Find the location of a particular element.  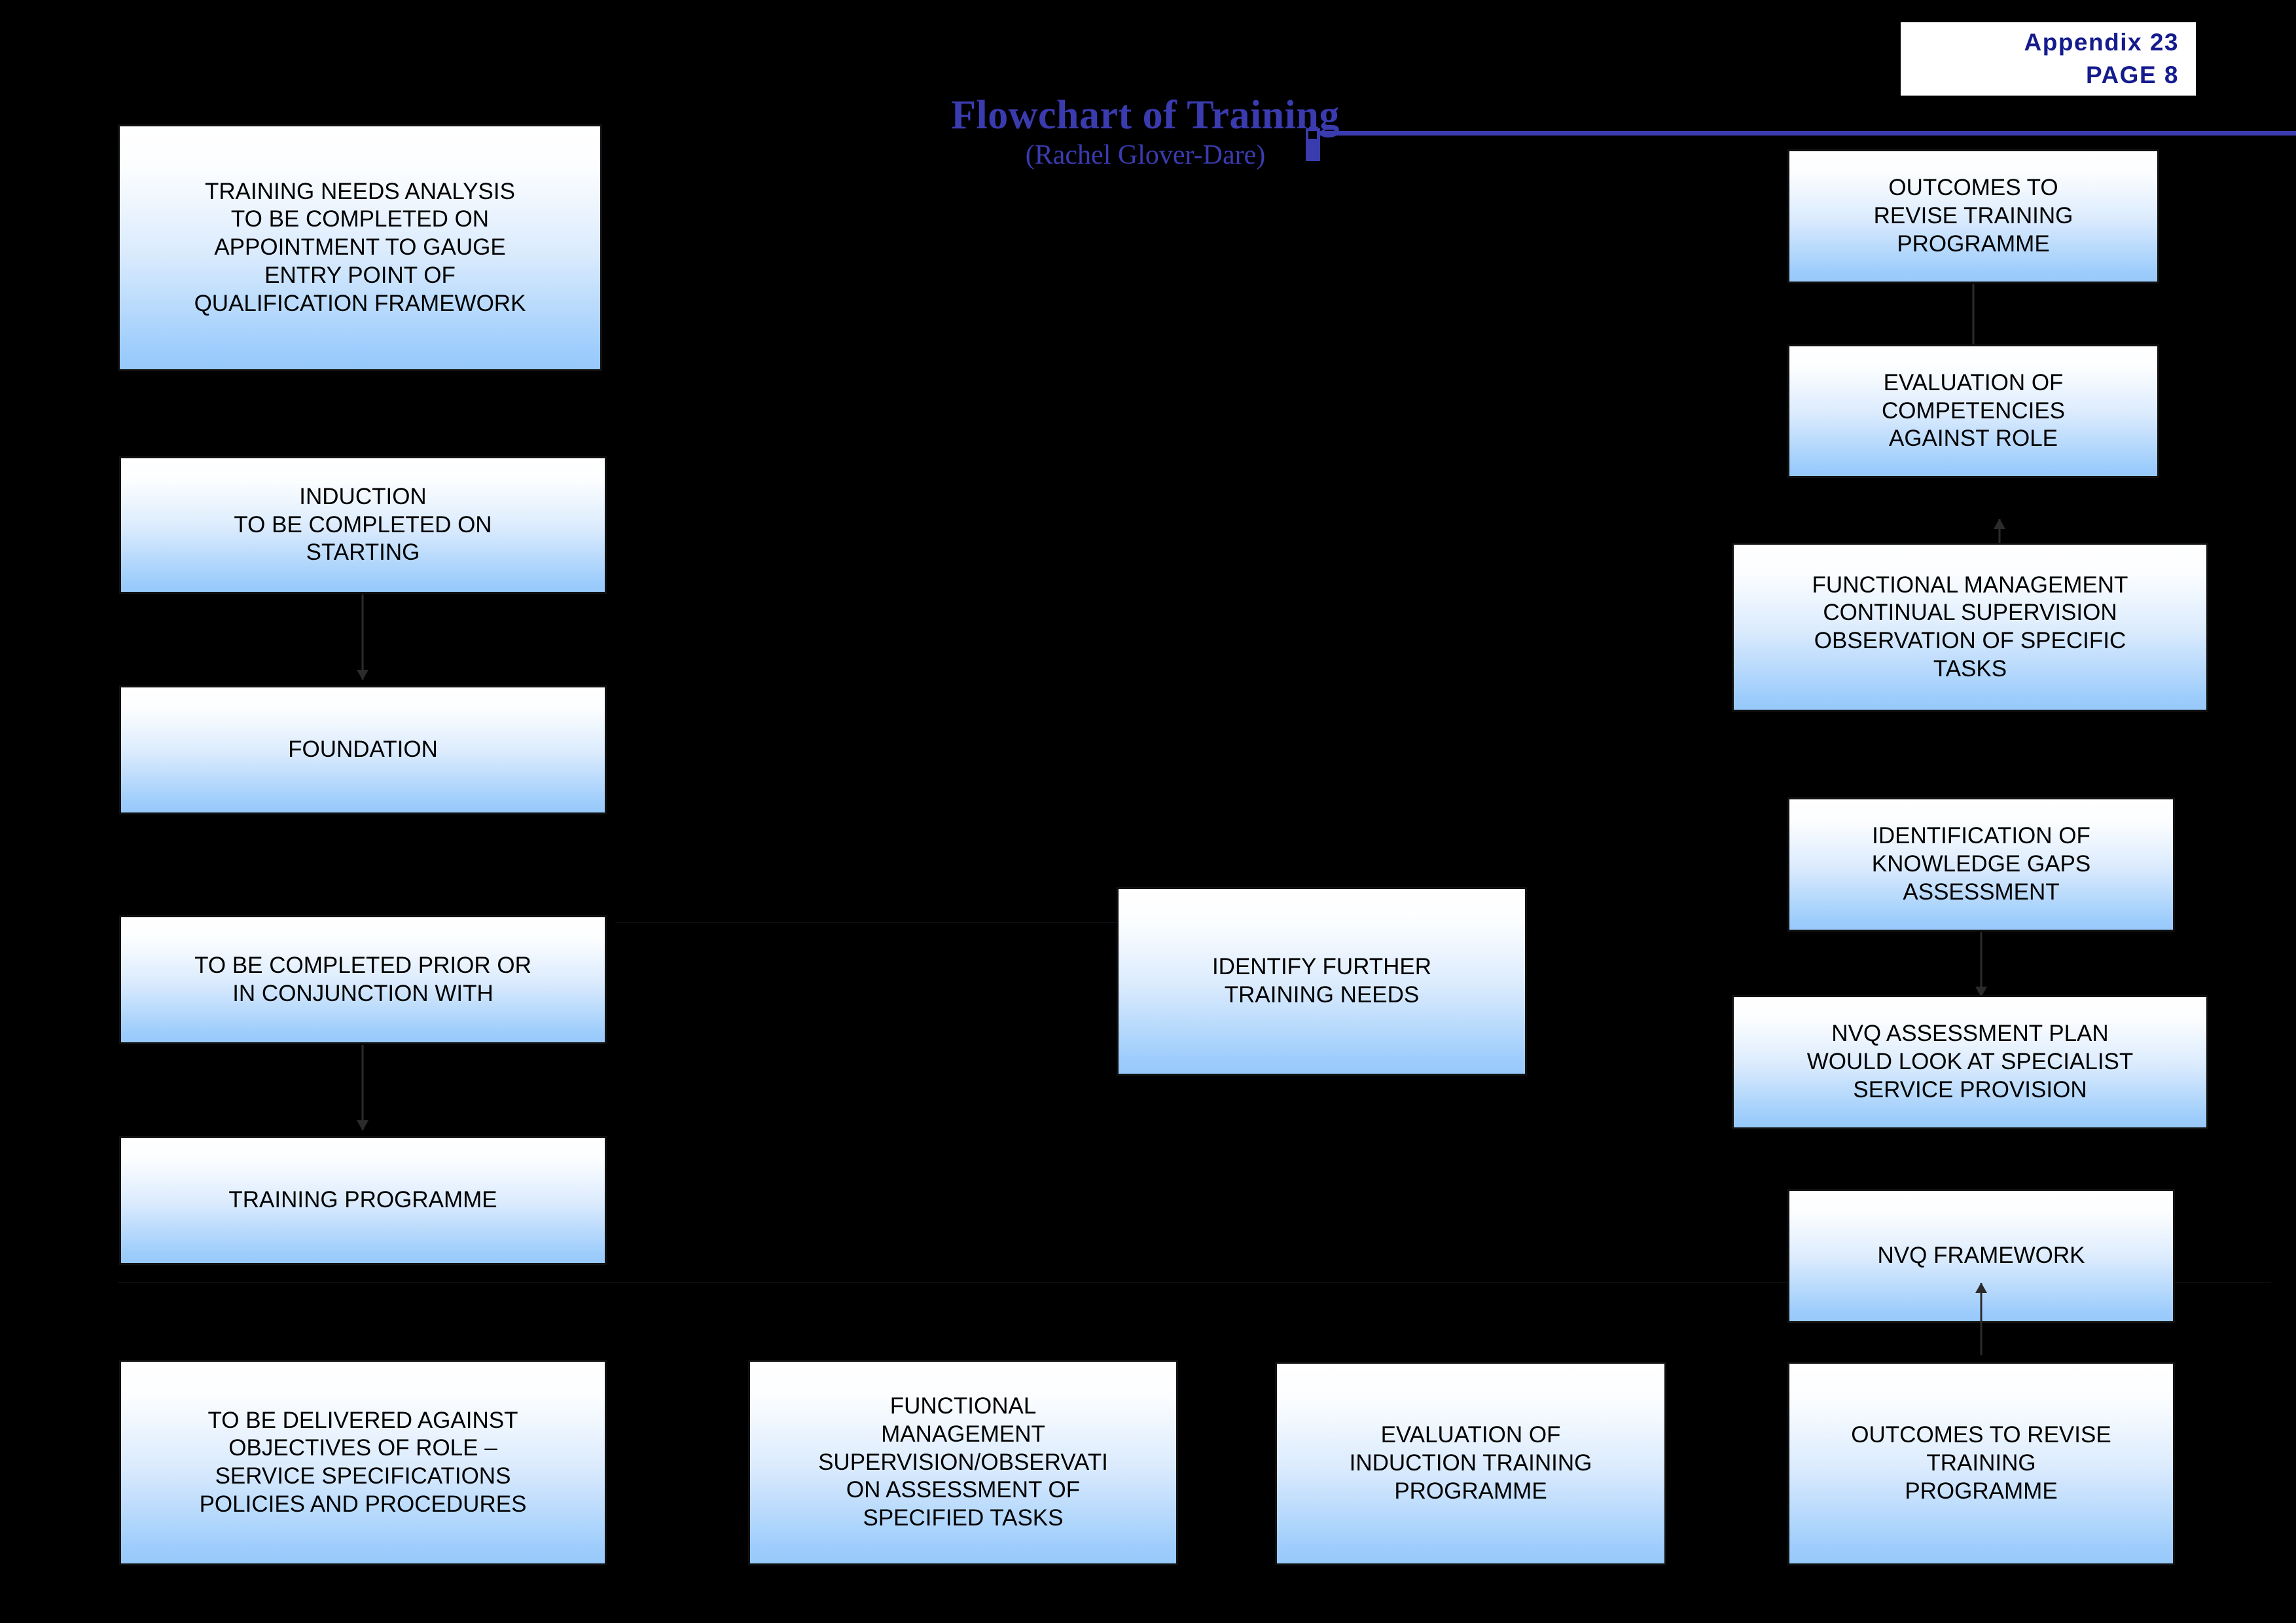

box-foundation: FOUNDATION is located at coordinates (363, 749).